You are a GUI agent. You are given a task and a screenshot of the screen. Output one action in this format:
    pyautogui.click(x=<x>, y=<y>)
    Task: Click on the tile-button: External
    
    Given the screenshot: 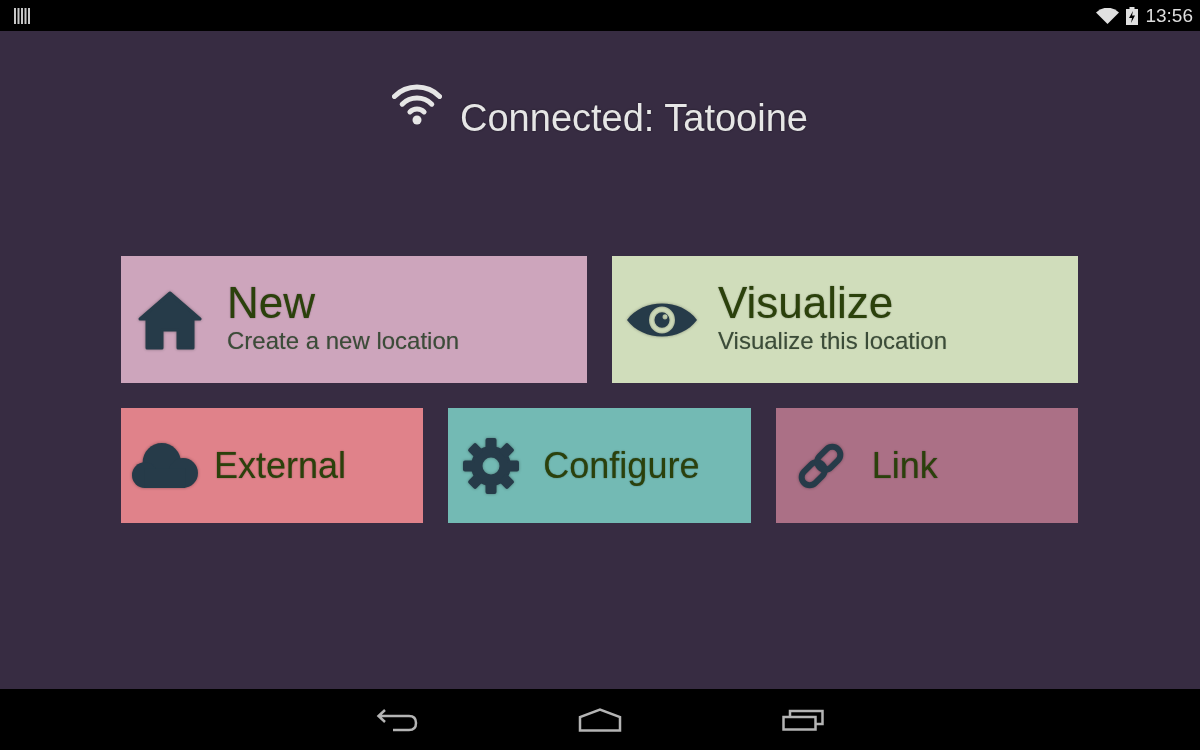 What is the action you would take?
    pyautogui.click(x=272, y=465)
    